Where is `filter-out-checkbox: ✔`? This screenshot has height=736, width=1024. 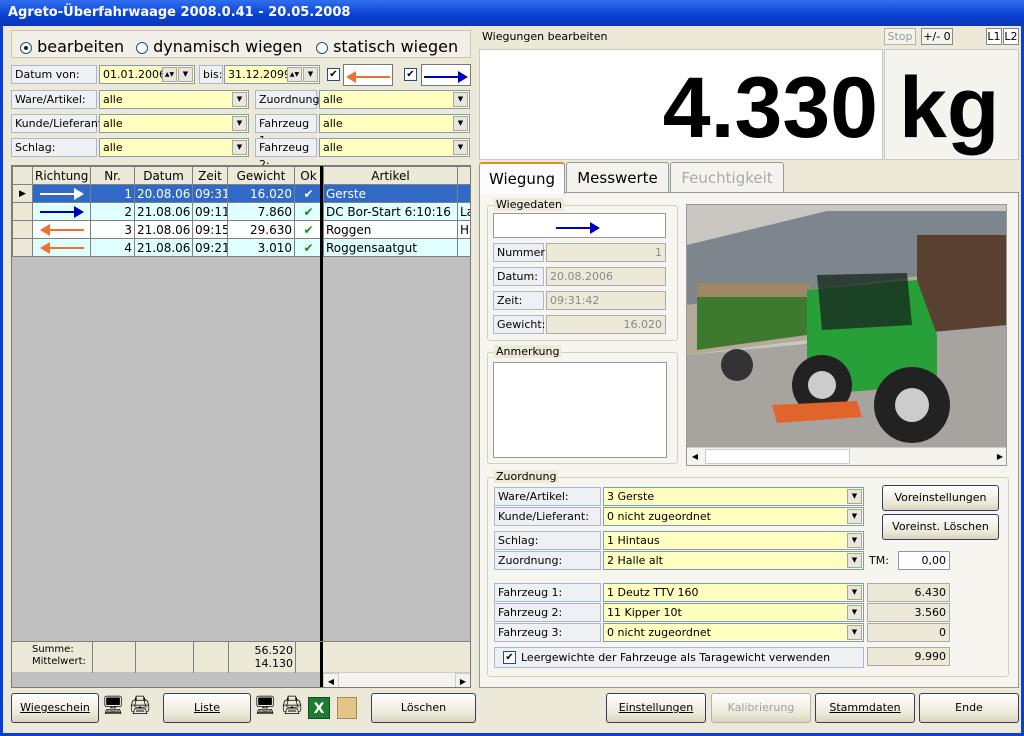
filter-out-checkbox: ✔ is located at coordinates (333, 74).